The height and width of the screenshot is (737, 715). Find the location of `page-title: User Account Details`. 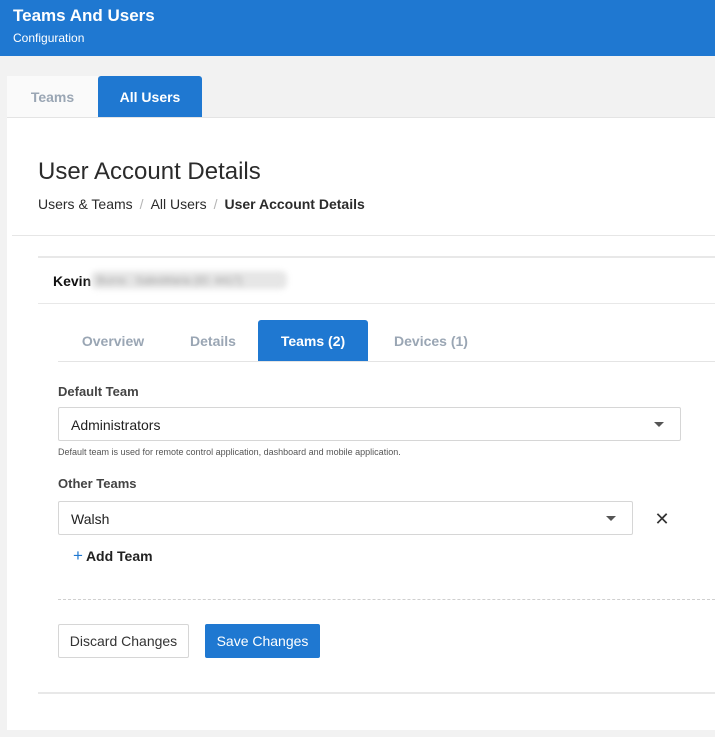

page-title: User Account Details is located at coordinates (149, 171).